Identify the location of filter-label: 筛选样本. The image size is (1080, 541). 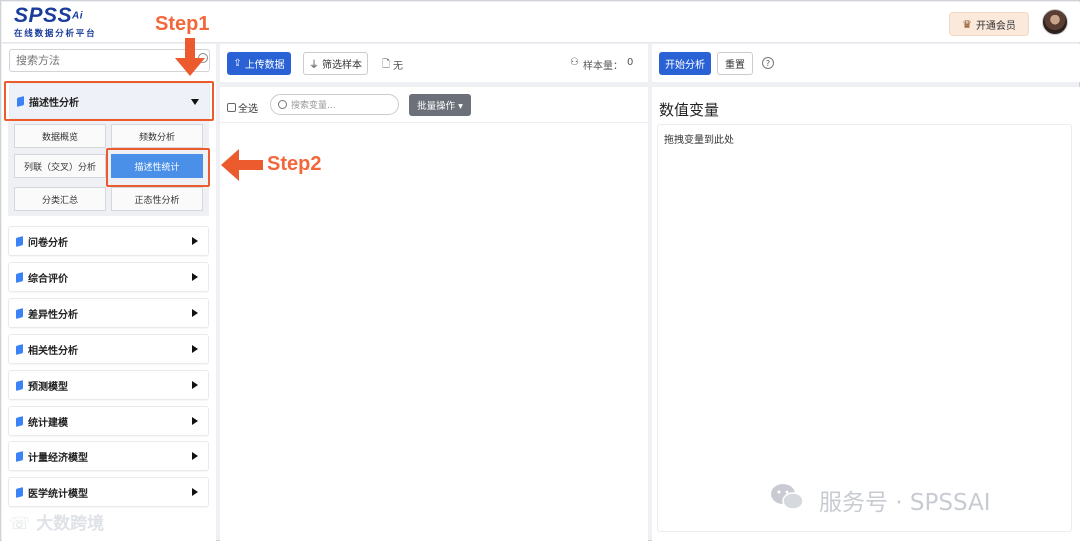
(342, 65).